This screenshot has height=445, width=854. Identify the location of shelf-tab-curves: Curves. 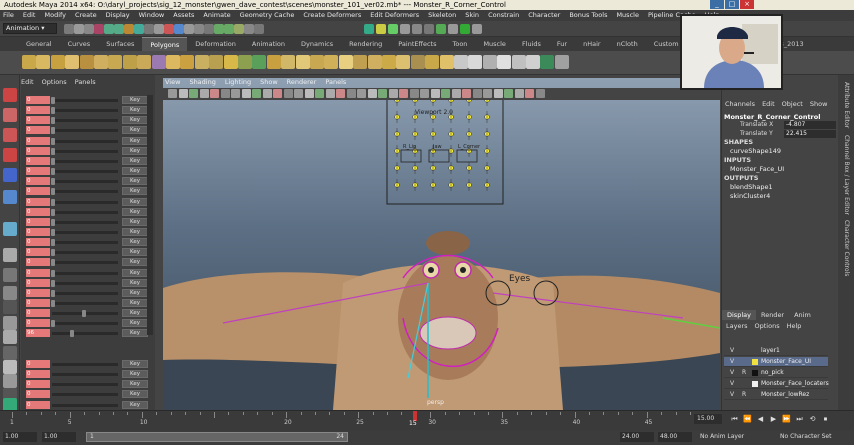
(79, 44).